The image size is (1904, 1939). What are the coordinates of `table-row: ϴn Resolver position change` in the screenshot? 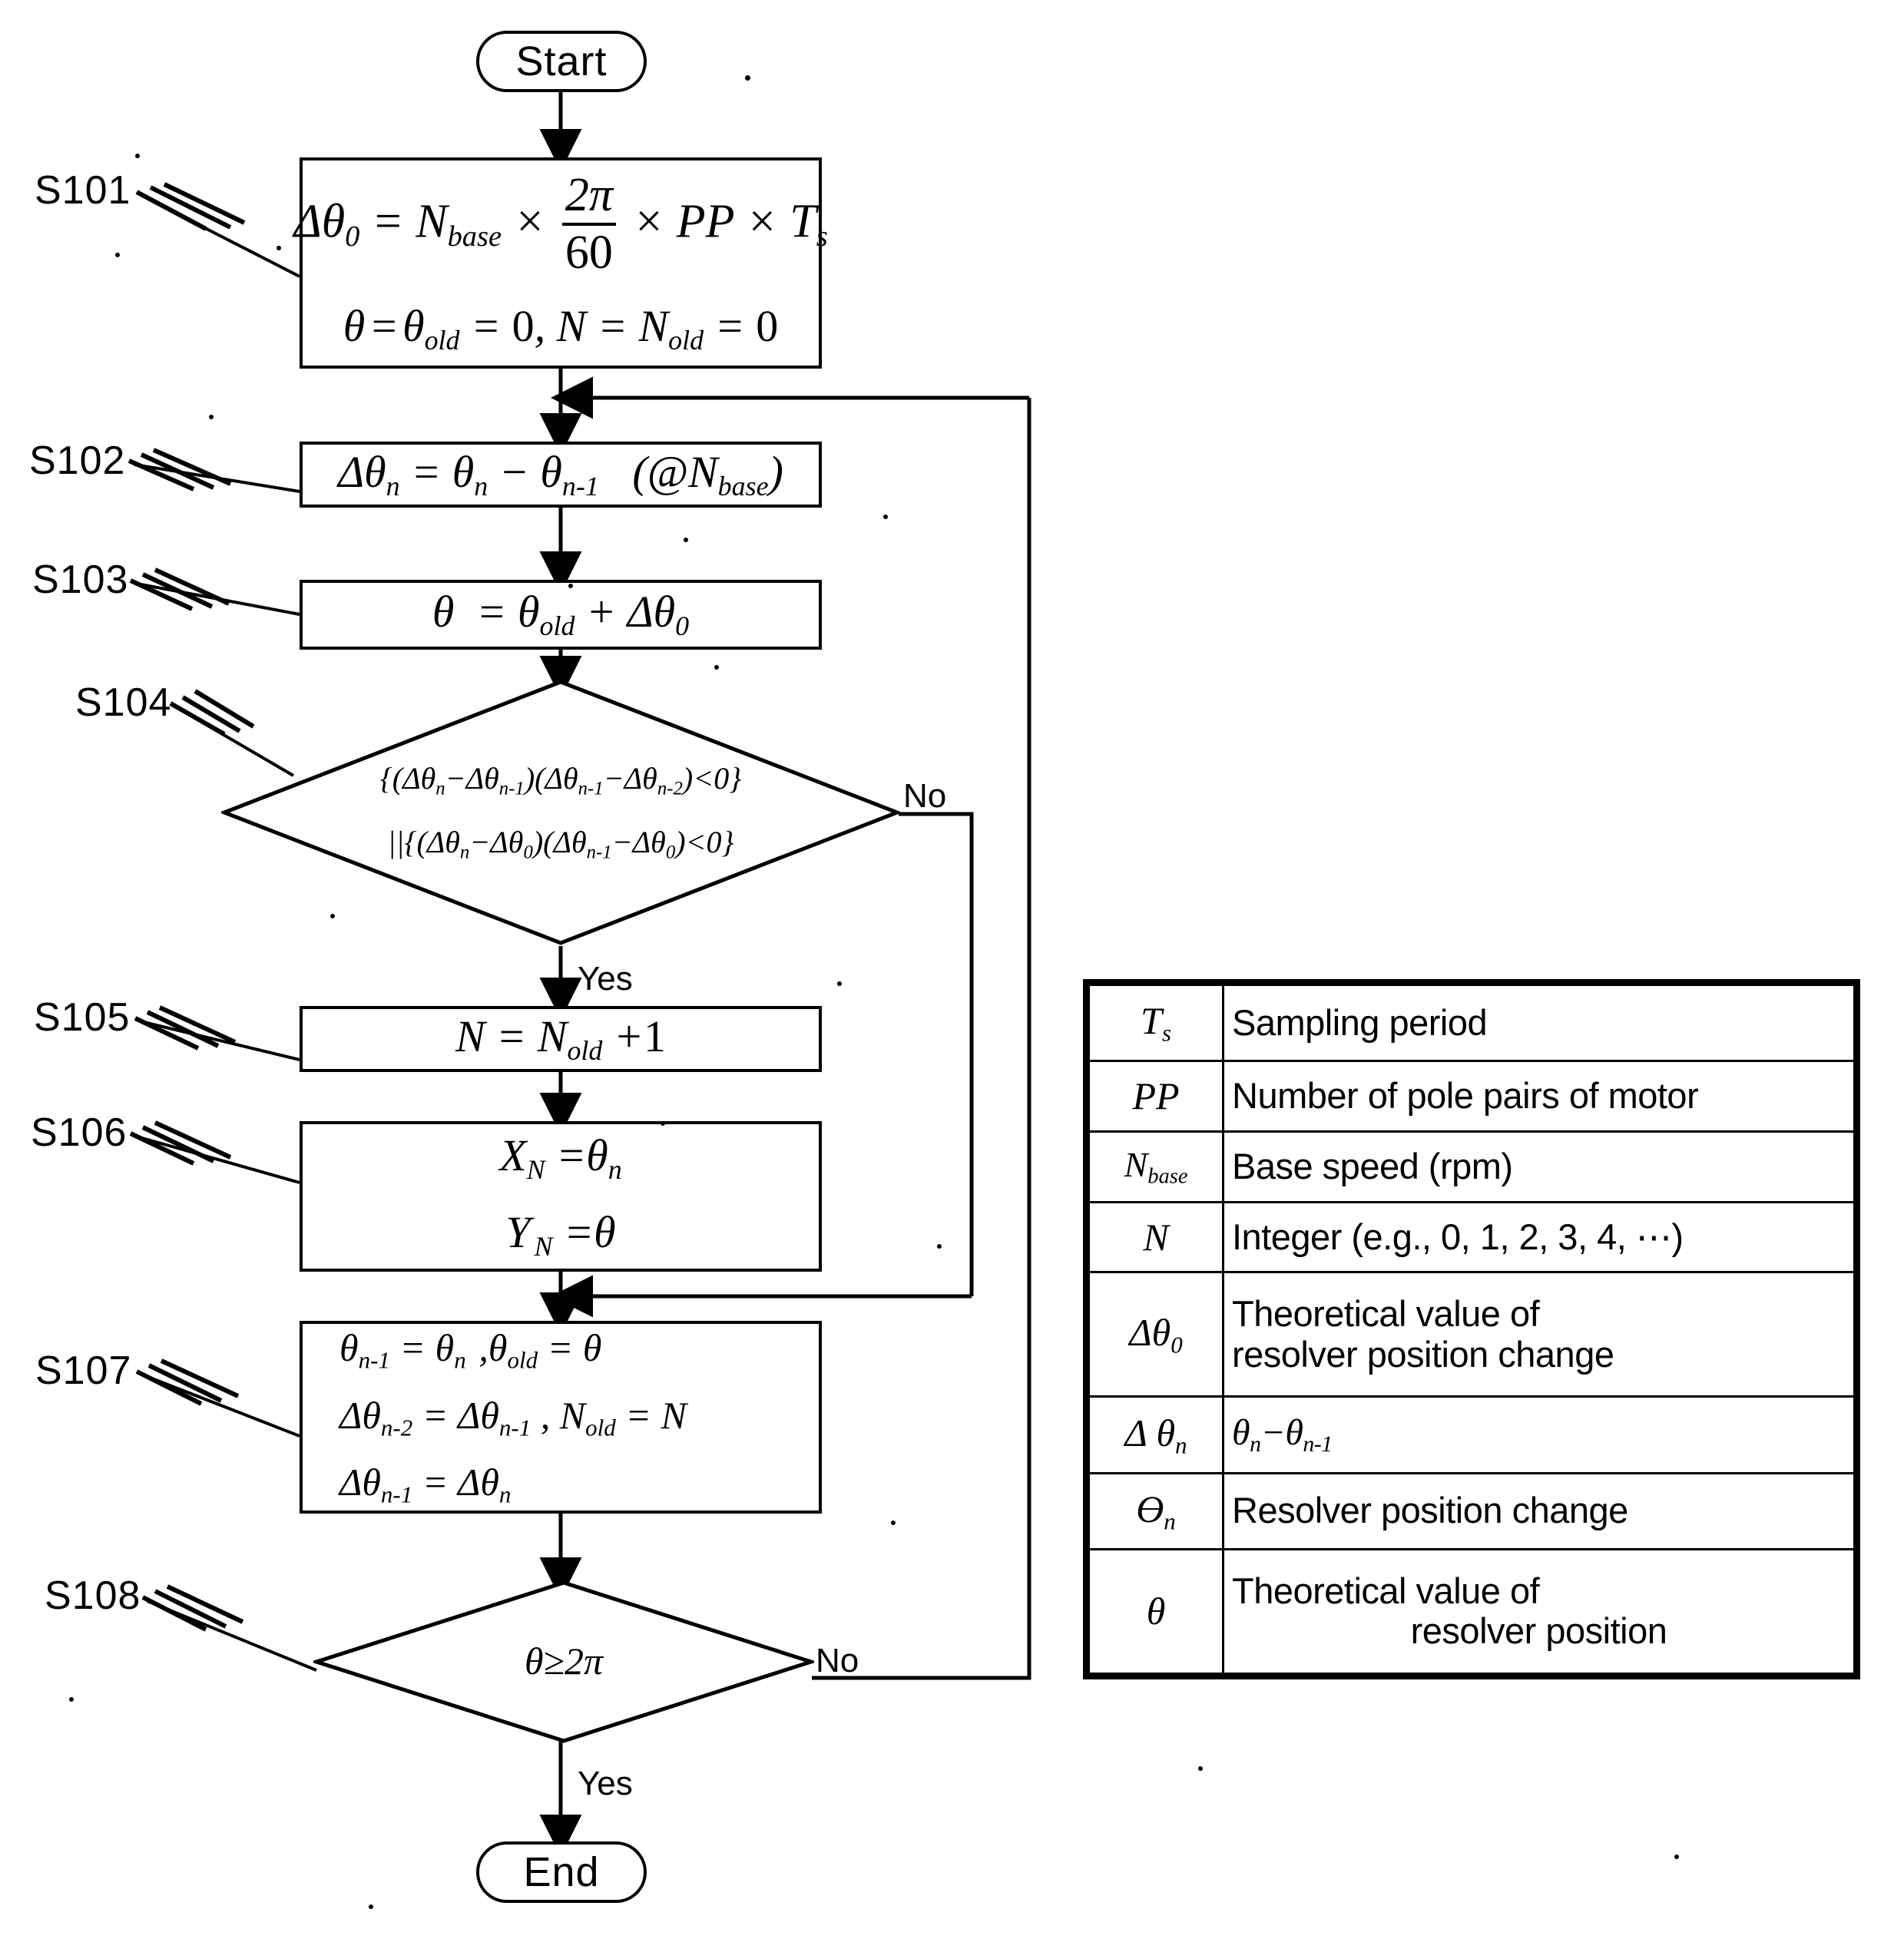 It's located at (1472, 1511).